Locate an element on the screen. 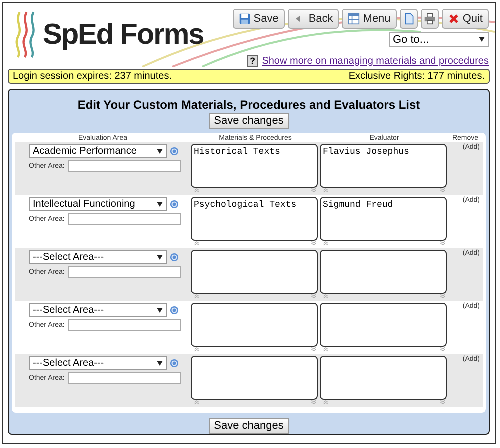 The height and width of the screenshot is (448, 500). print-button is located at coordinates (429, 19).